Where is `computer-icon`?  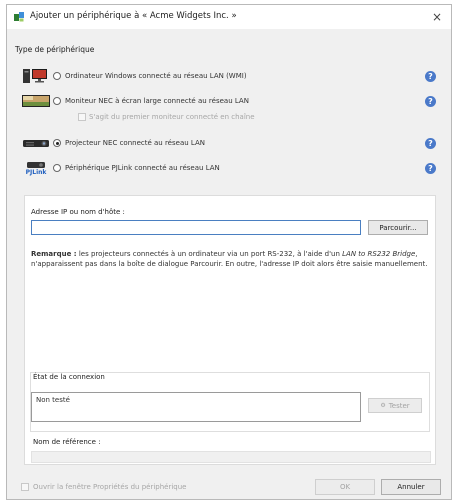 computer-icon is located at coordinates (36, 76).